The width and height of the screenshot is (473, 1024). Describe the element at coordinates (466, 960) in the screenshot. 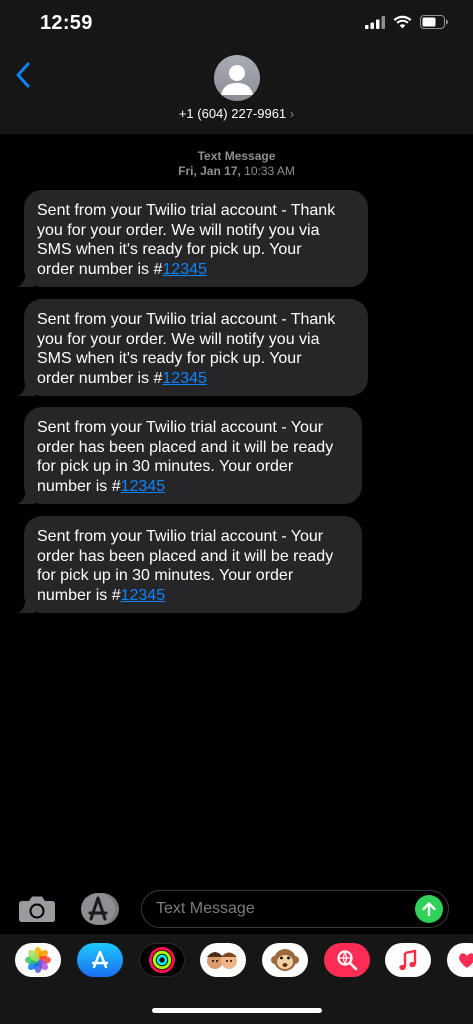

I see `digital-touch-icon` at that location.